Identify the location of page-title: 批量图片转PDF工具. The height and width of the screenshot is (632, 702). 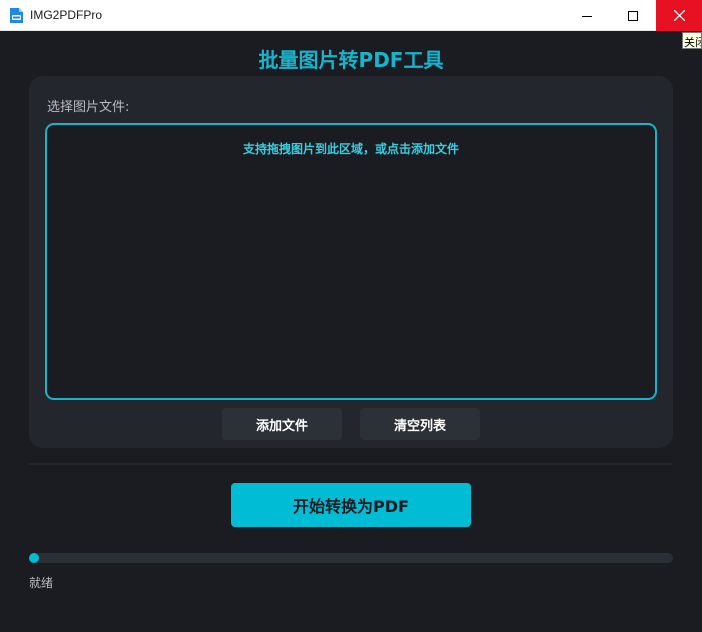
(351, 60).